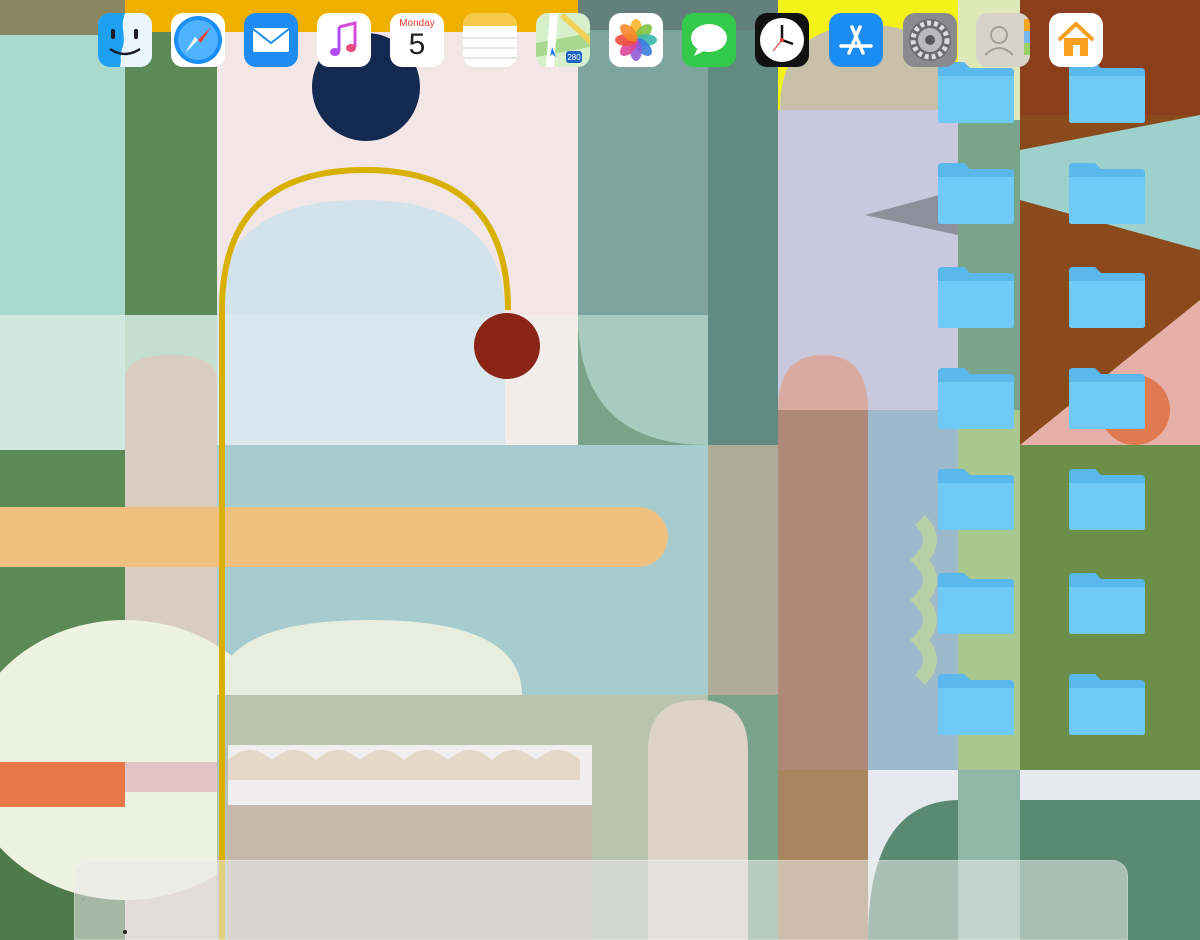 The height and width of the screenshot is (940, 1200). Describe the element at coordinates (574, 57) in the screenshot. I see `maps-route-label: 280` at that location.